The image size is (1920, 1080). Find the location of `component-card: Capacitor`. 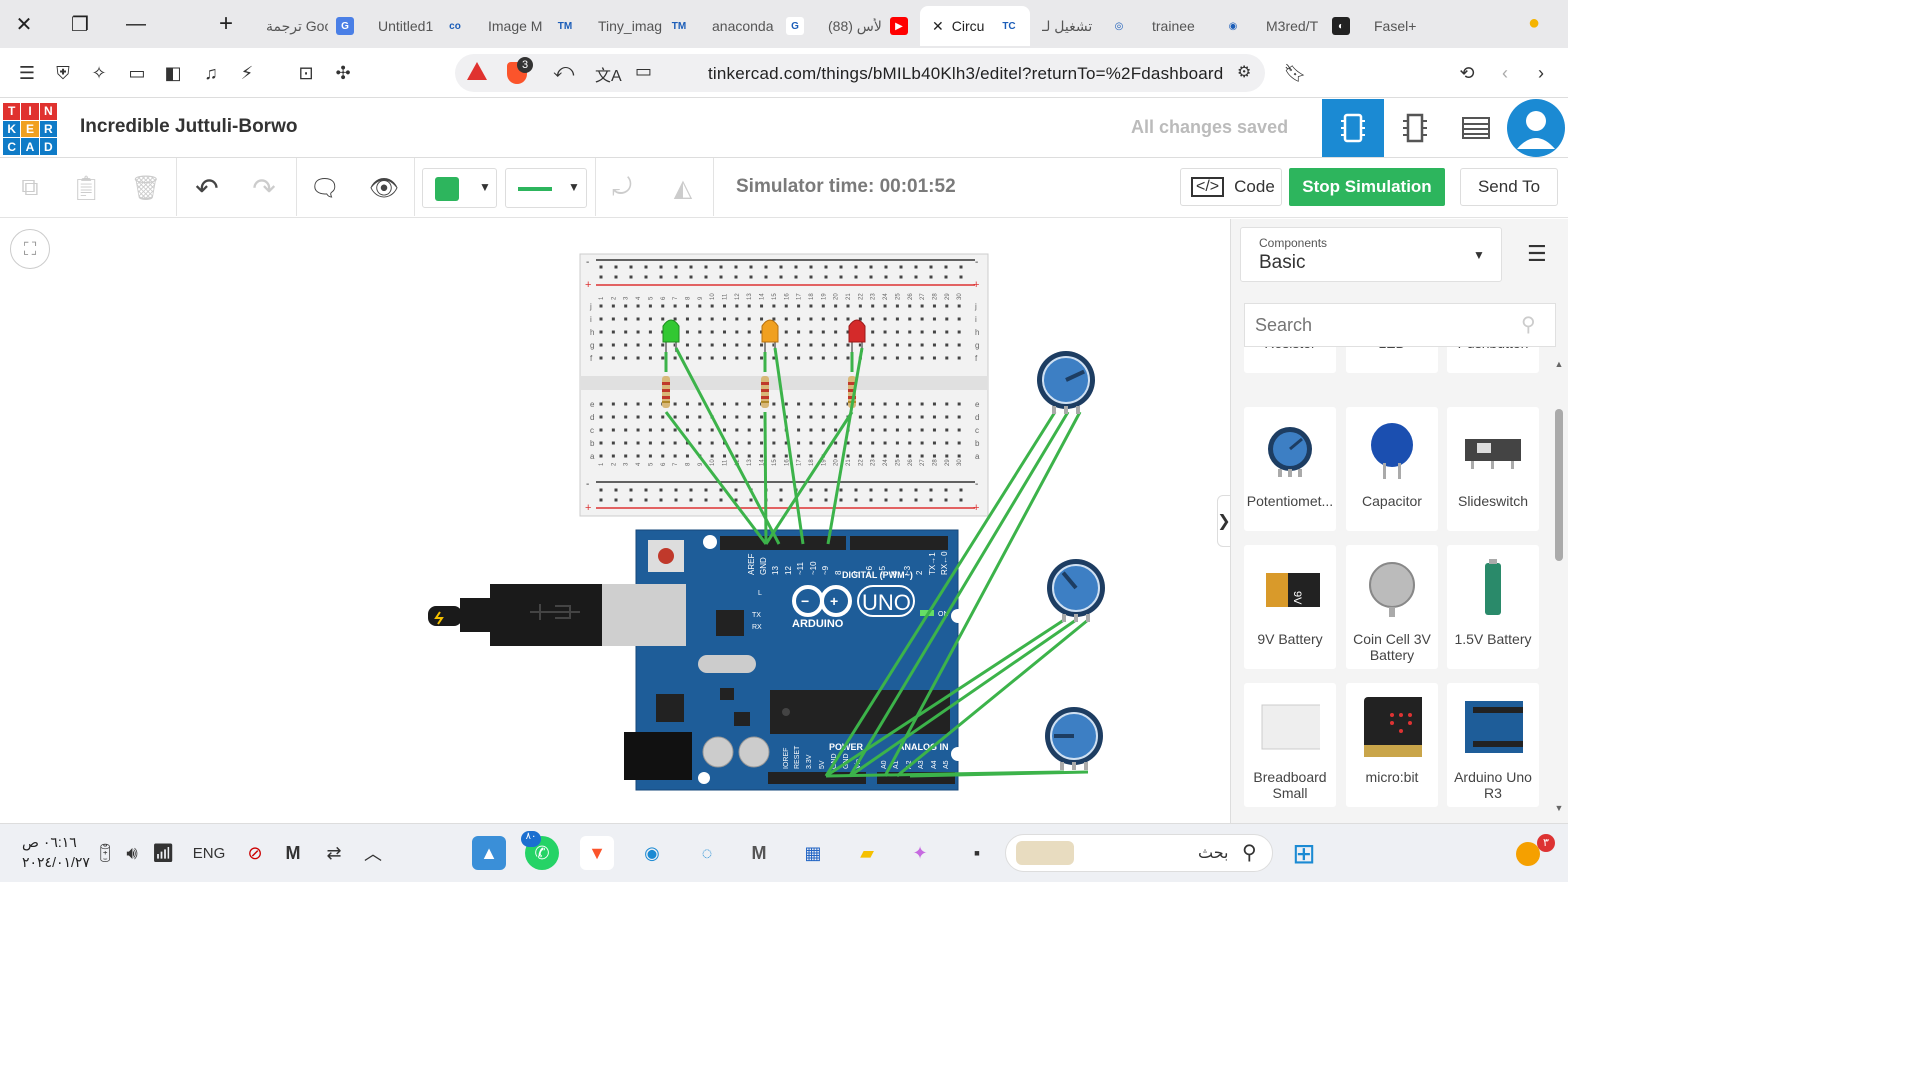

component-card: Capacitor is located at coordinates (1392, 469).